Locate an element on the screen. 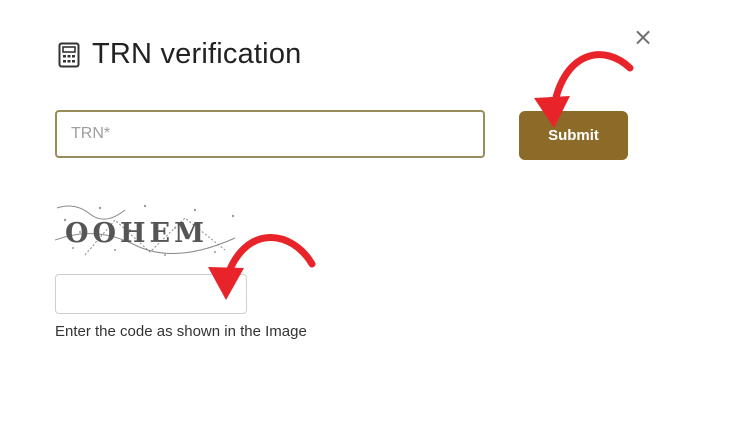 The width and height of the screenshot is (743, 425). captcha-code: OOHEM is located at coordinates (136, 233).